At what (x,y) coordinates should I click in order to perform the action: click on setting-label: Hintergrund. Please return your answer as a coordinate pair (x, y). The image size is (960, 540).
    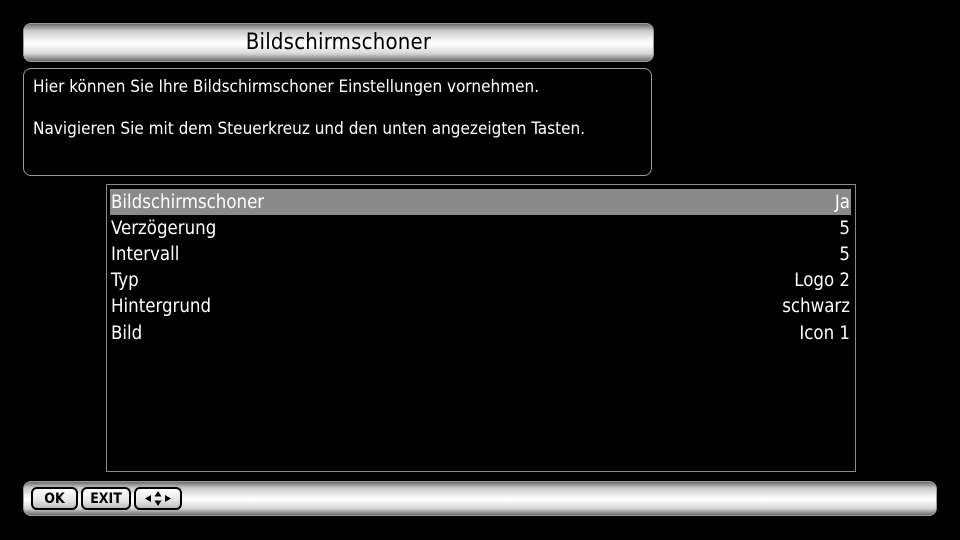
    Looking at the image, I should click on (161, 307).